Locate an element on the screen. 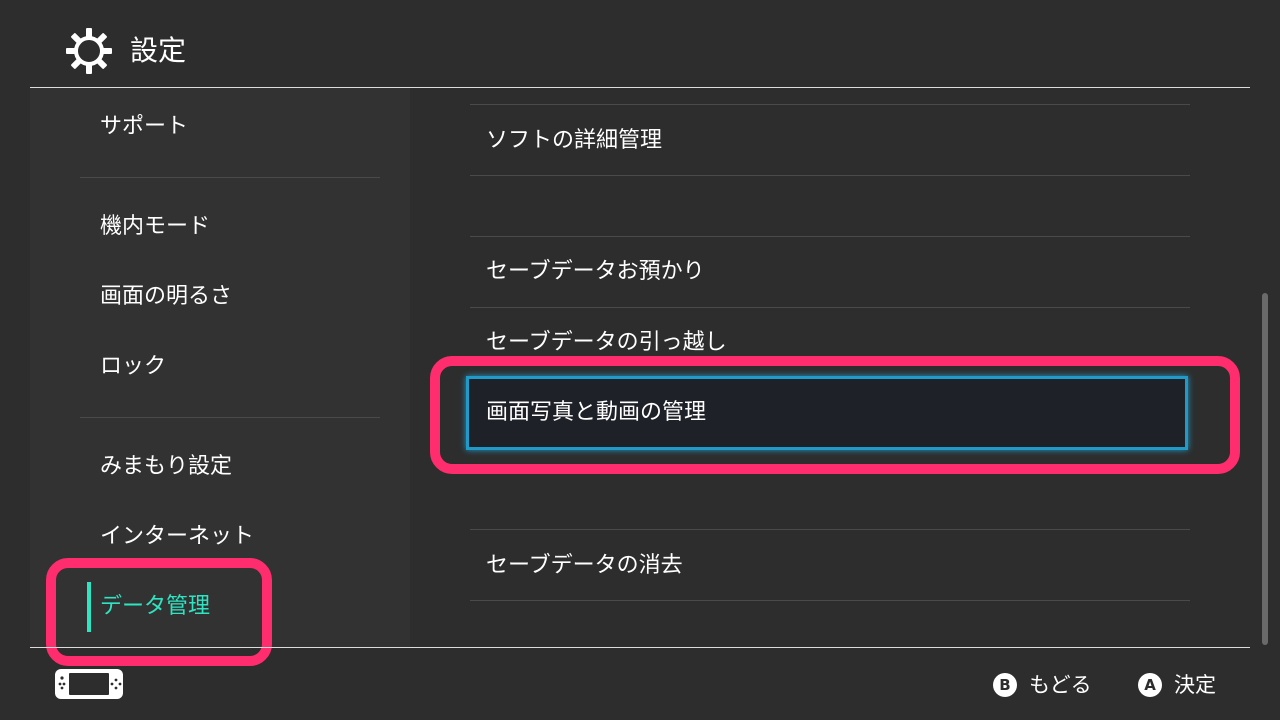 Image resolution: width=1280 pixels, height=720 pixels. confirm-label: 決定 is located at coordinates (1195, 685).